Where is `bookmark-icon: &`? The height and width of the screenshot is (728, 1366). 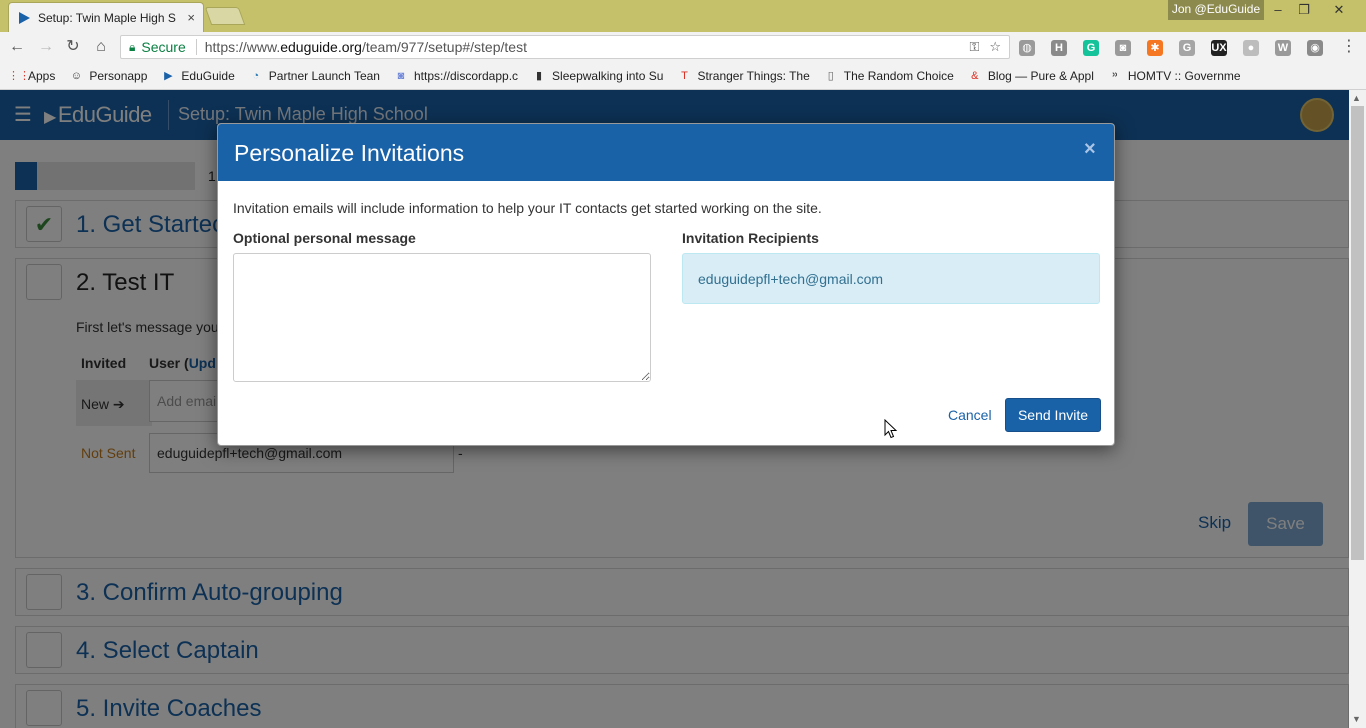 bookmark-icon: & is located at coordinates (975, 75).